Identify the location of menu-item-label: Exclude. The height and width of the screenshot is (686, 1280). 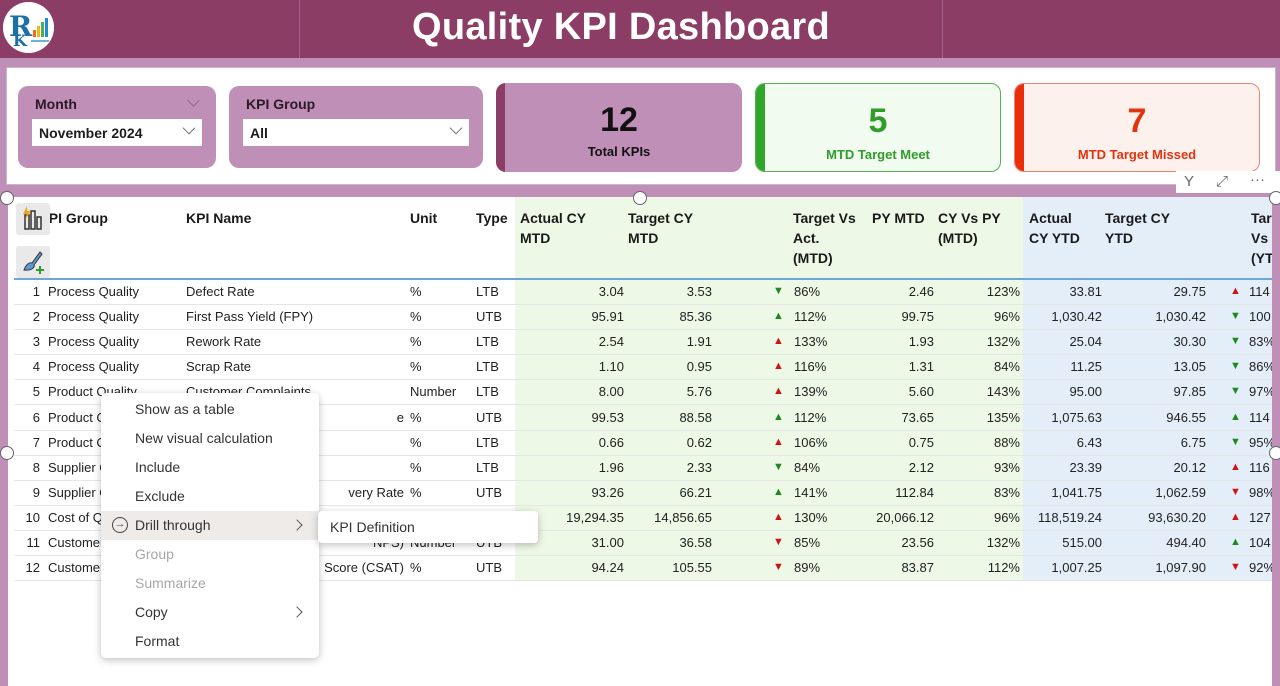
(160, 496).